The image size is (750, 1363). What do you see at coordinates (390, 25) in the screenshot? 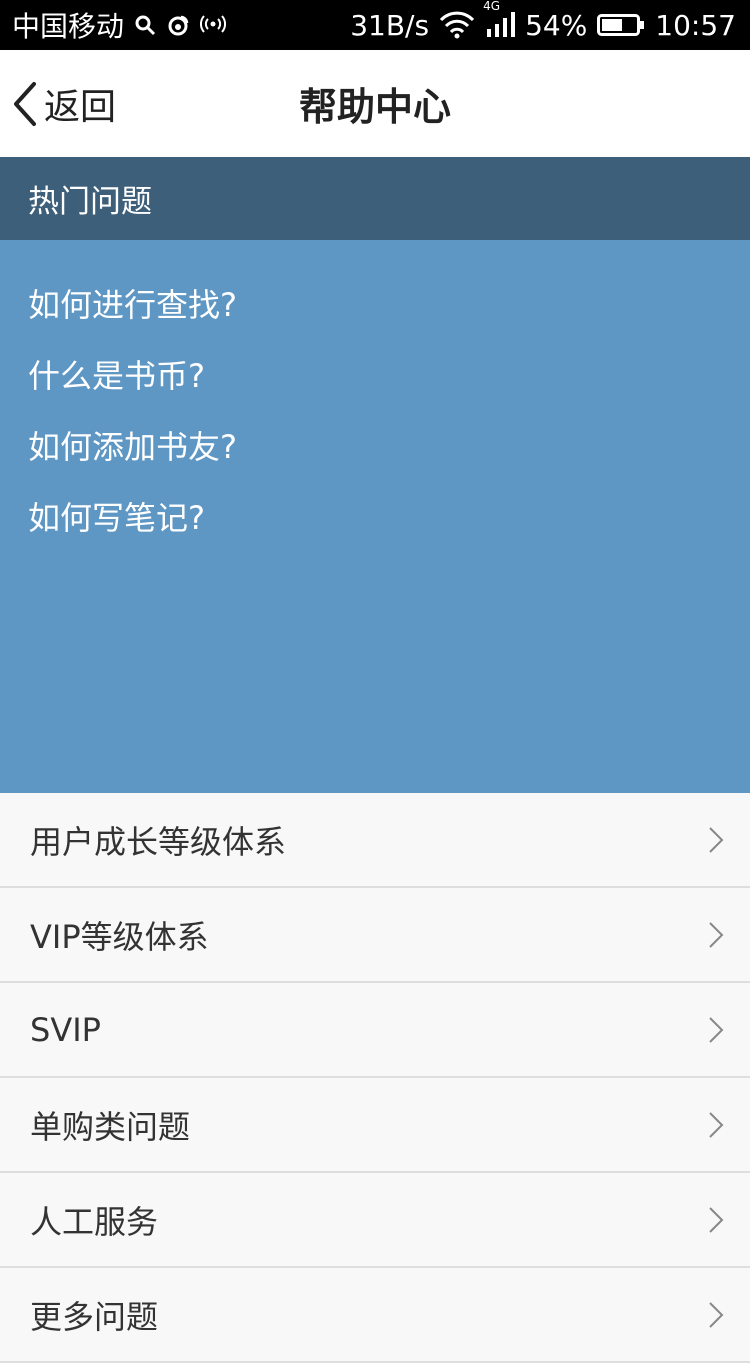
I see `network-speed: 31B/s` at bounding box center [390, 25].